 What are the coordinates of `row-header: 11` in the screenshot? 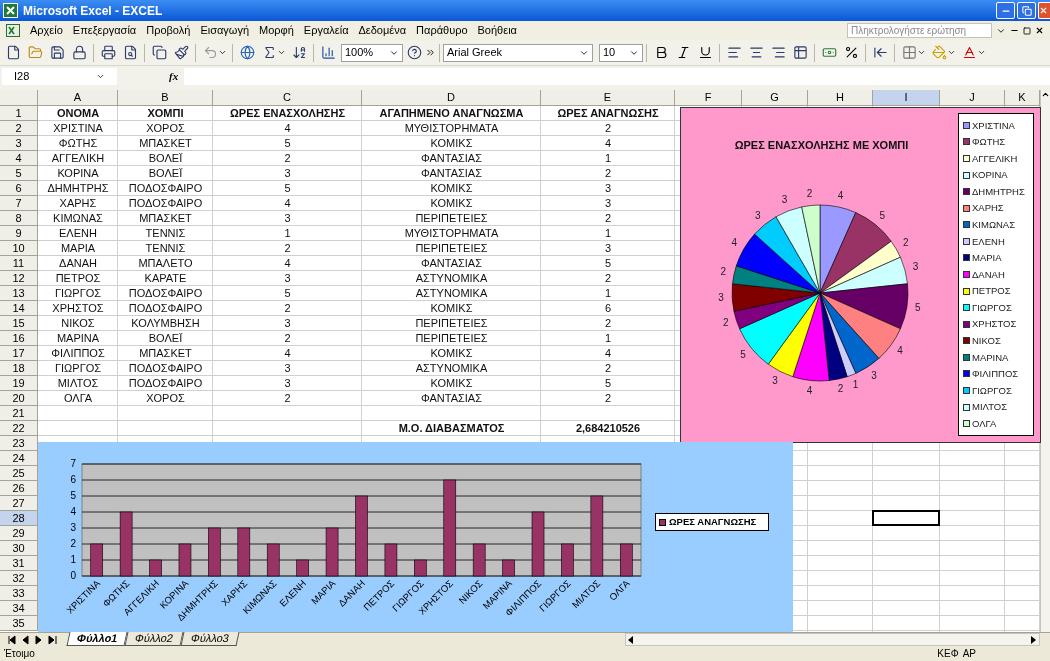 It's located at (19, 263).